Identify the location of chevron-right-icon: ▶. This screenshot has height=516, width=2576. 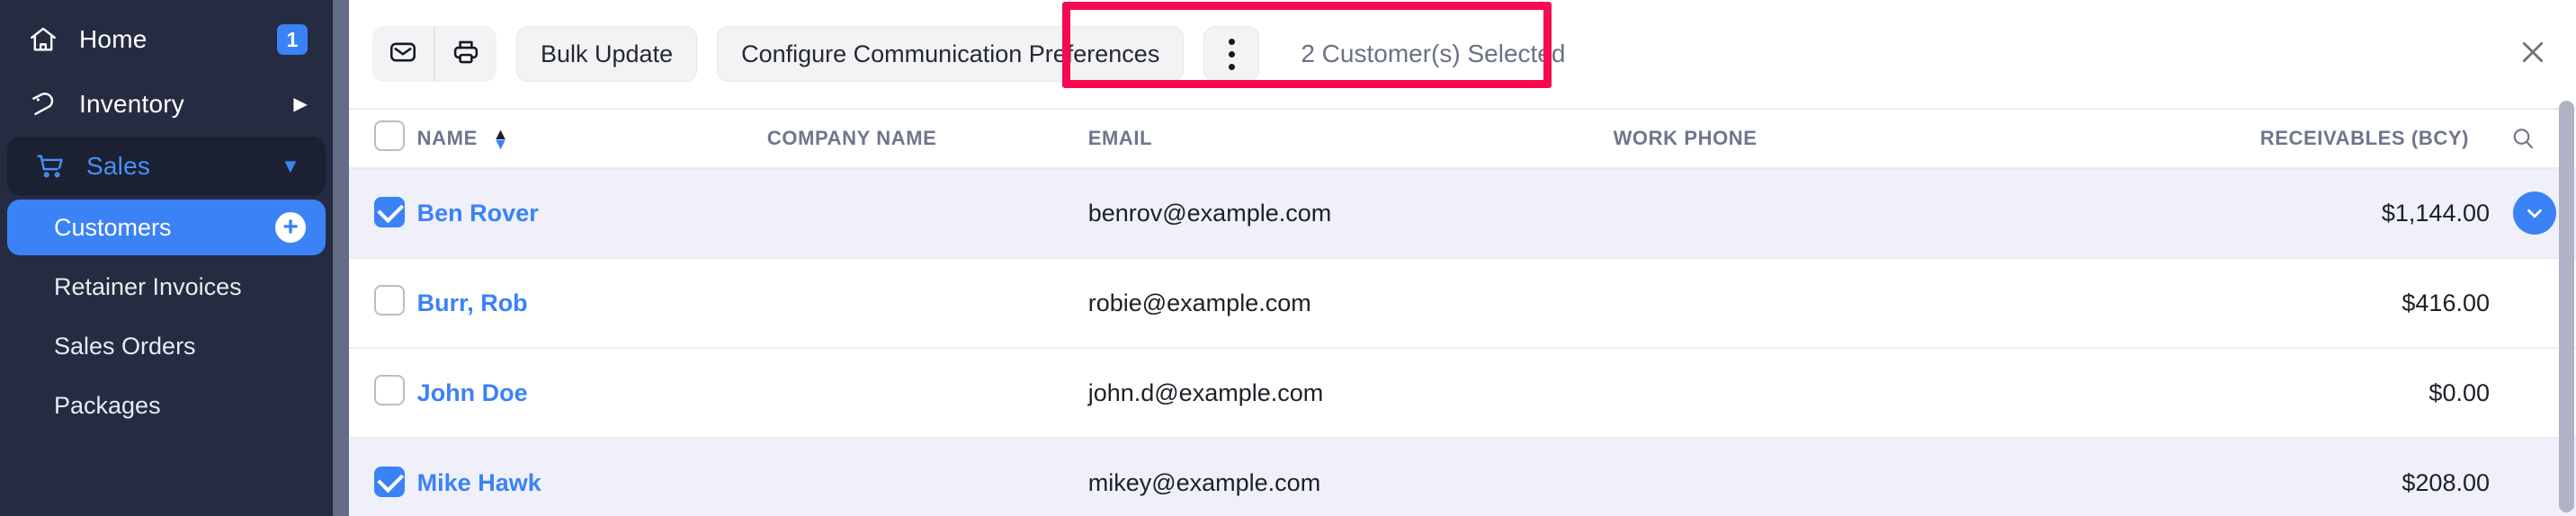
(300, 104).